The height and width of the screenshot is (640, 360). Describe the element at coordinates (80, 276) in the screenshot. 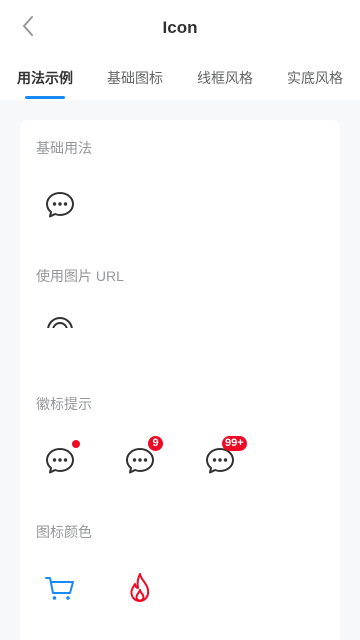

I see `section-title-image: 使用图片 URL` at that location.